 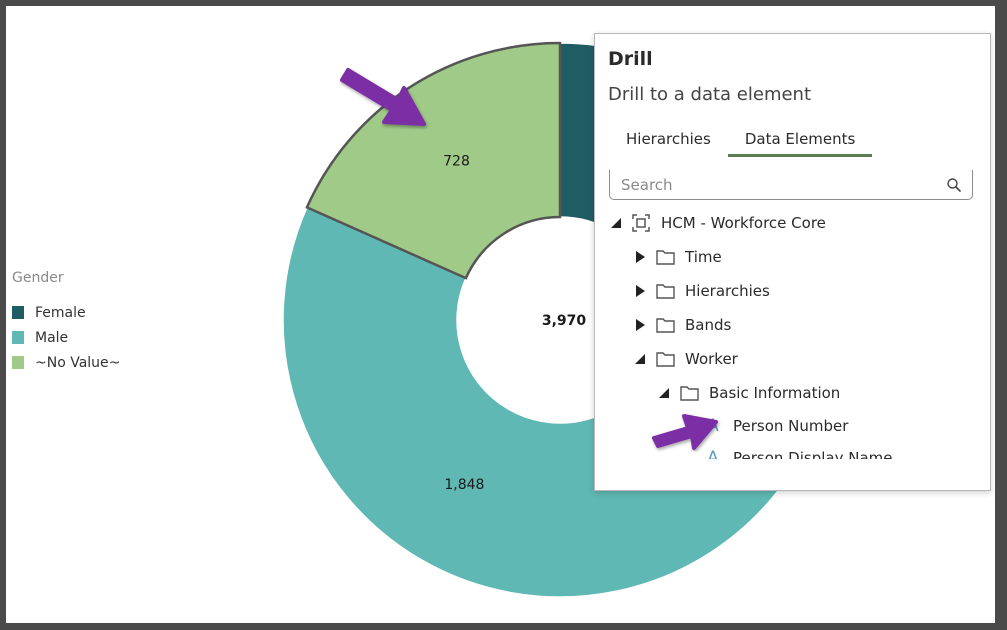 I want to click on legend-label: Male, so click(x=52, y=337).